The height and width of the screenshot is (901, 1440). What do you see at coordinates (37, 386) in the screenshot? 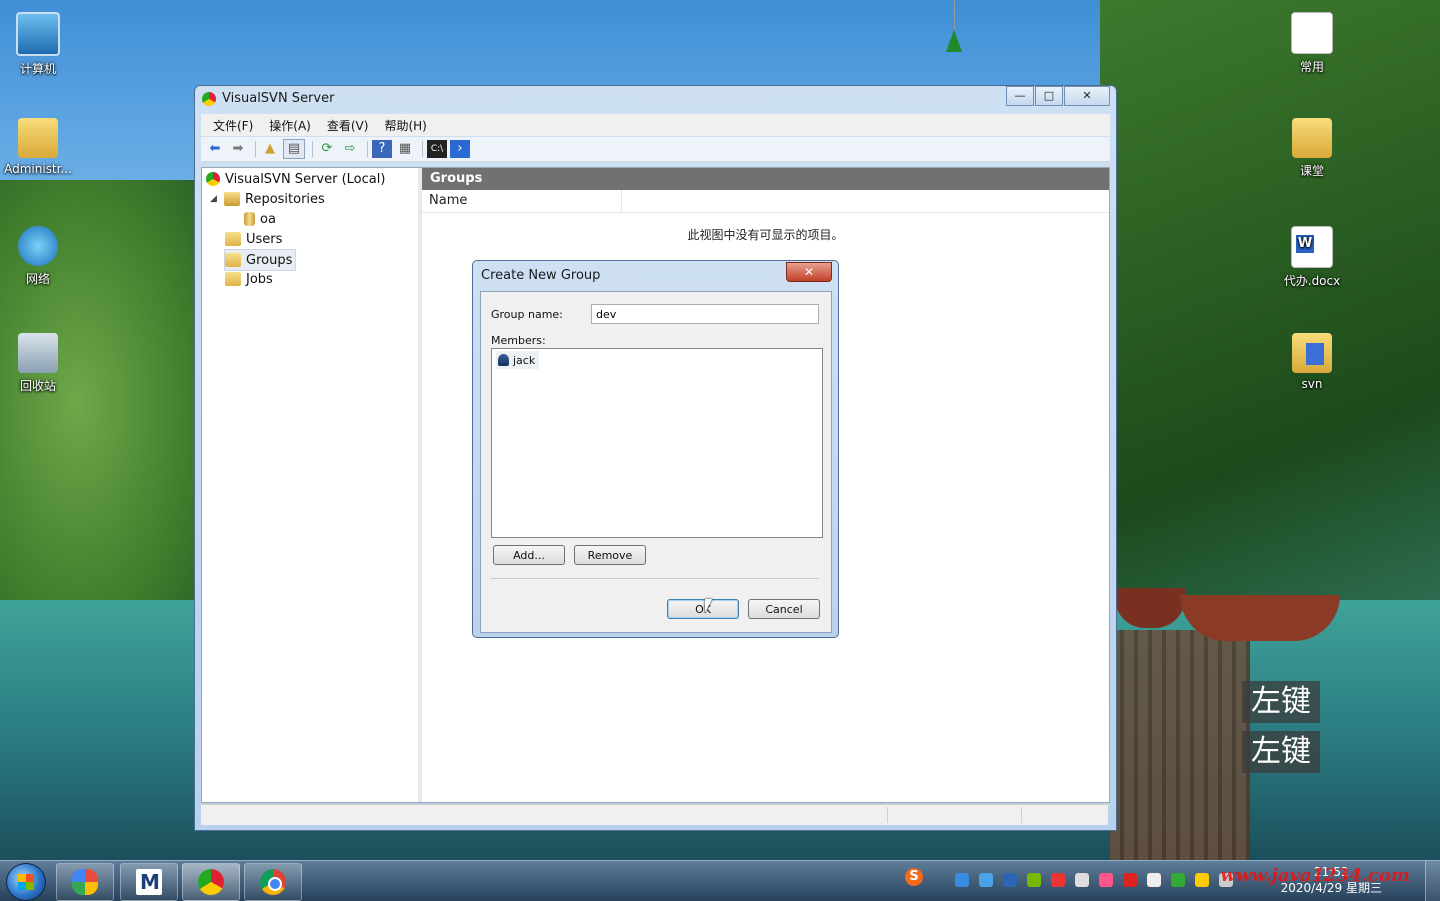
I see `desktop-icon-label: 回收站` at bounding box center [37, 386].